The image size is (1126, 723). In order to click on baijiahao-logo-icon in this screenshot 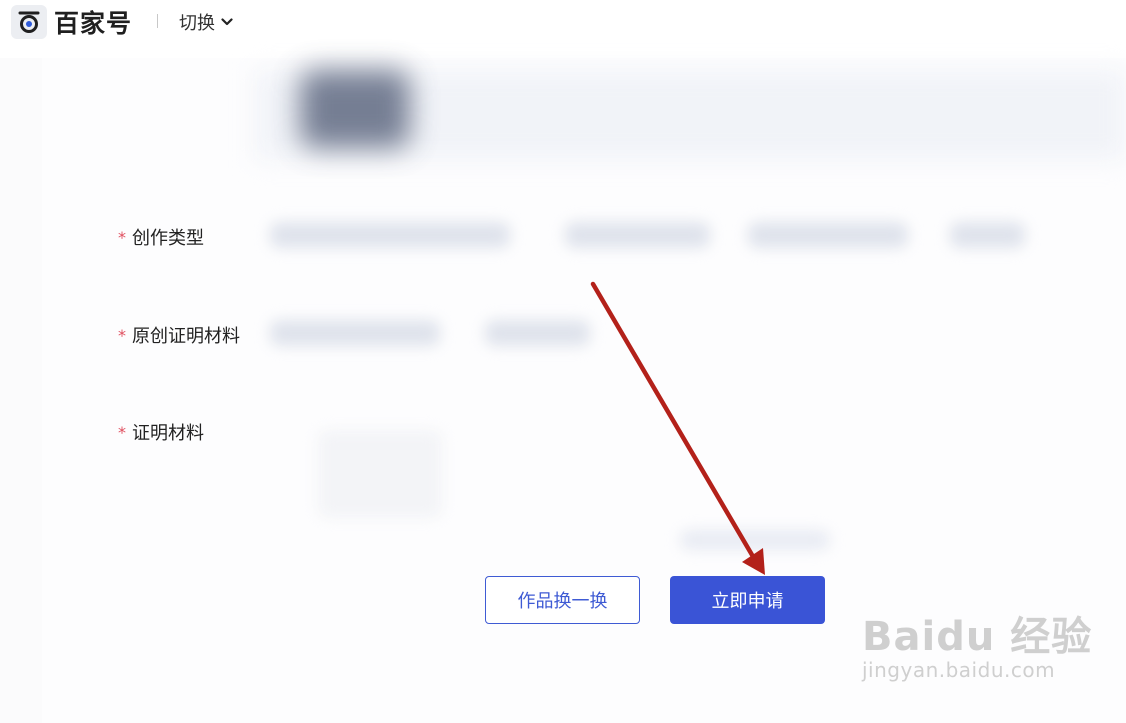, I will do `click(29, 22)`.